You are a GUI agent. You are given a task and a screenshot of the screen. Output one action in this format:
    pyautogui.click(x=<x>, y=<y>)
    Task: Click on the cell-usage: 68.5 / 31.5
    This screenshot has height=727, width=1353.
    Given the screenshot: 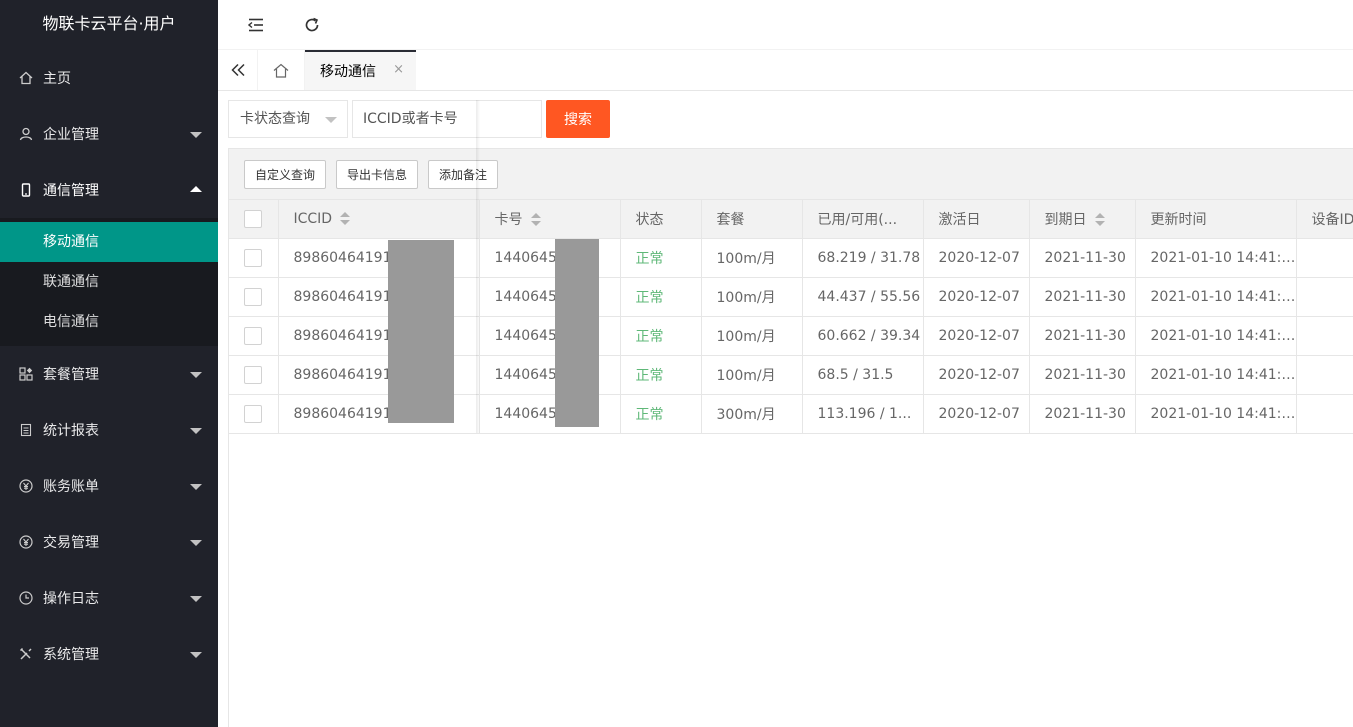 What is the action you would take?
    pyautogui.click(x=863, y=375)
    